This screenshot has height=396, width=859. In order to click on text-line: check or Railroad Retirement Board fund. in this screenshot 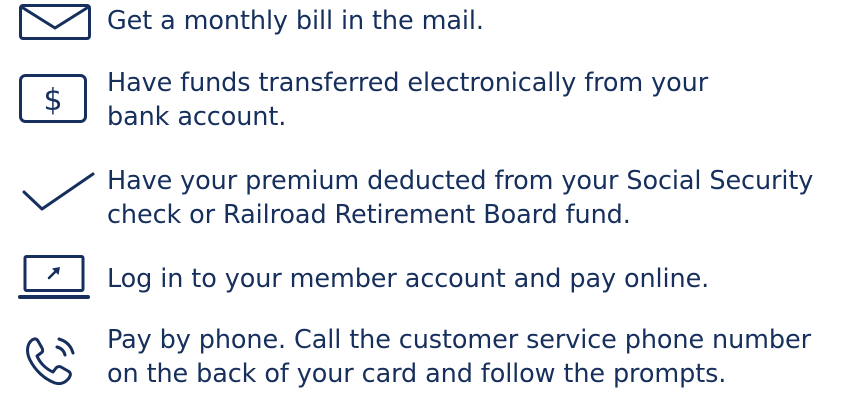, I will do `click(369, 215)`.